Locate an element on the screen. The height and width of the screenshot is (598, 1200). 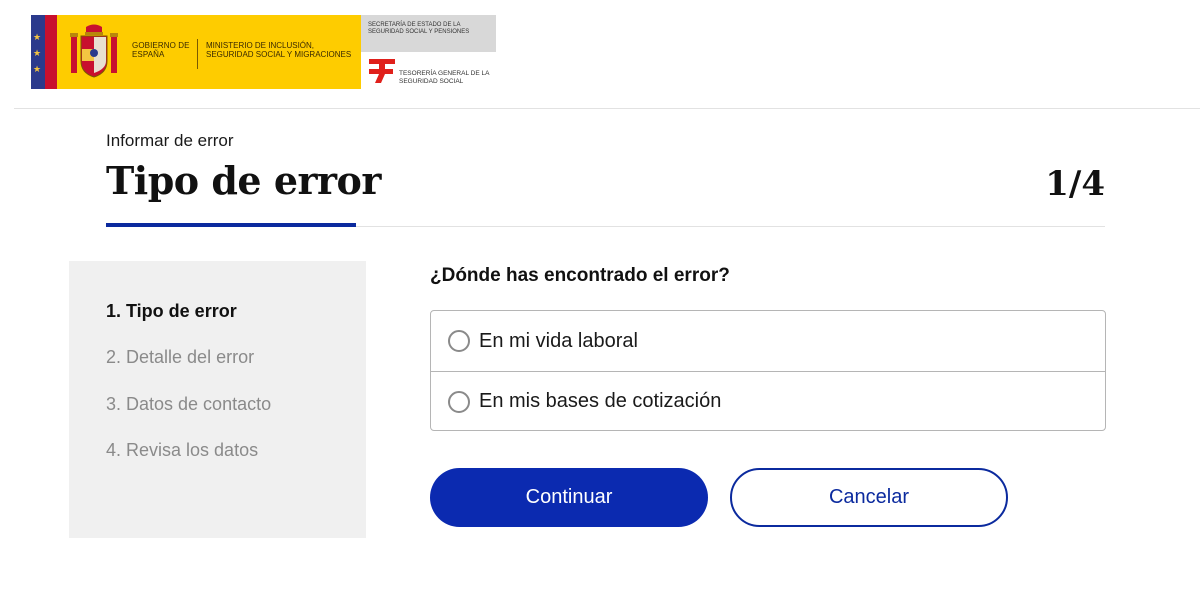
step-item-detalle-del-error: 2. Detalle del error is located at coordinates (180, 357).